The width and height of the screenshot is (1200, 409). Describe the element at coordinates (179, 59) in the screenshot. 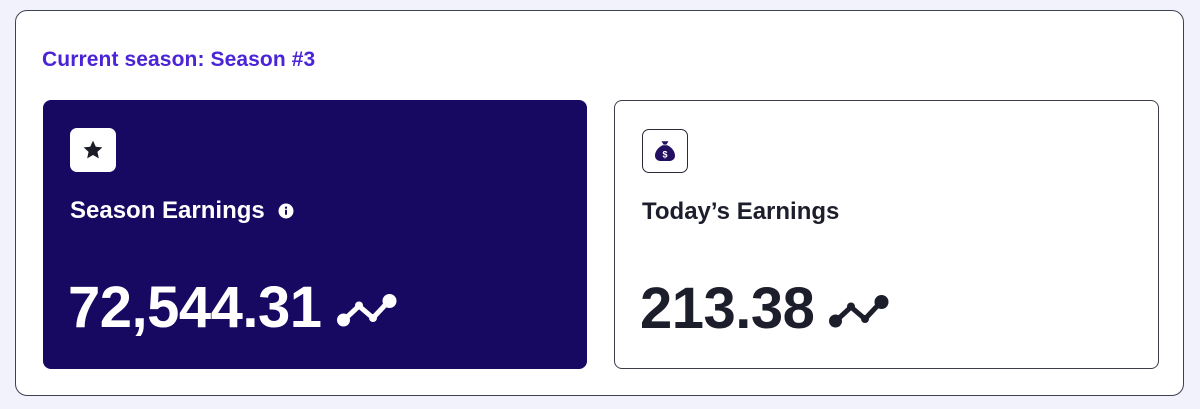

I see `current-season-title: Current season: Season #3` at that location.